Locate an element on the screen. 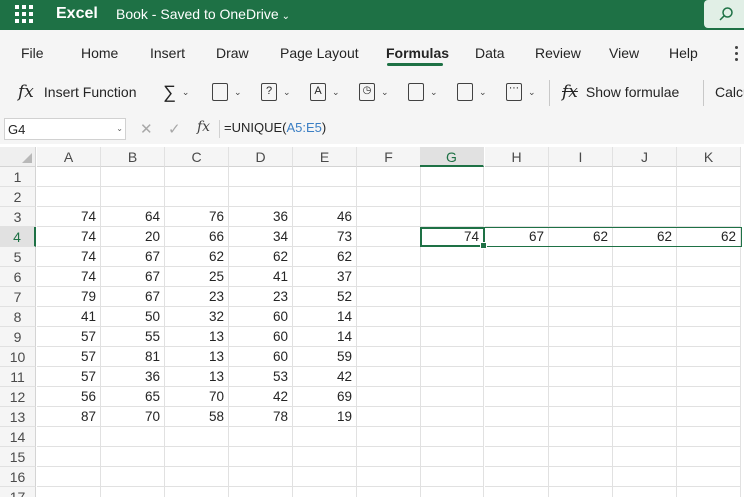 The width and height of the screenshot is (744, 497). cell-a3: 74 is located at coordinates (69, 217).